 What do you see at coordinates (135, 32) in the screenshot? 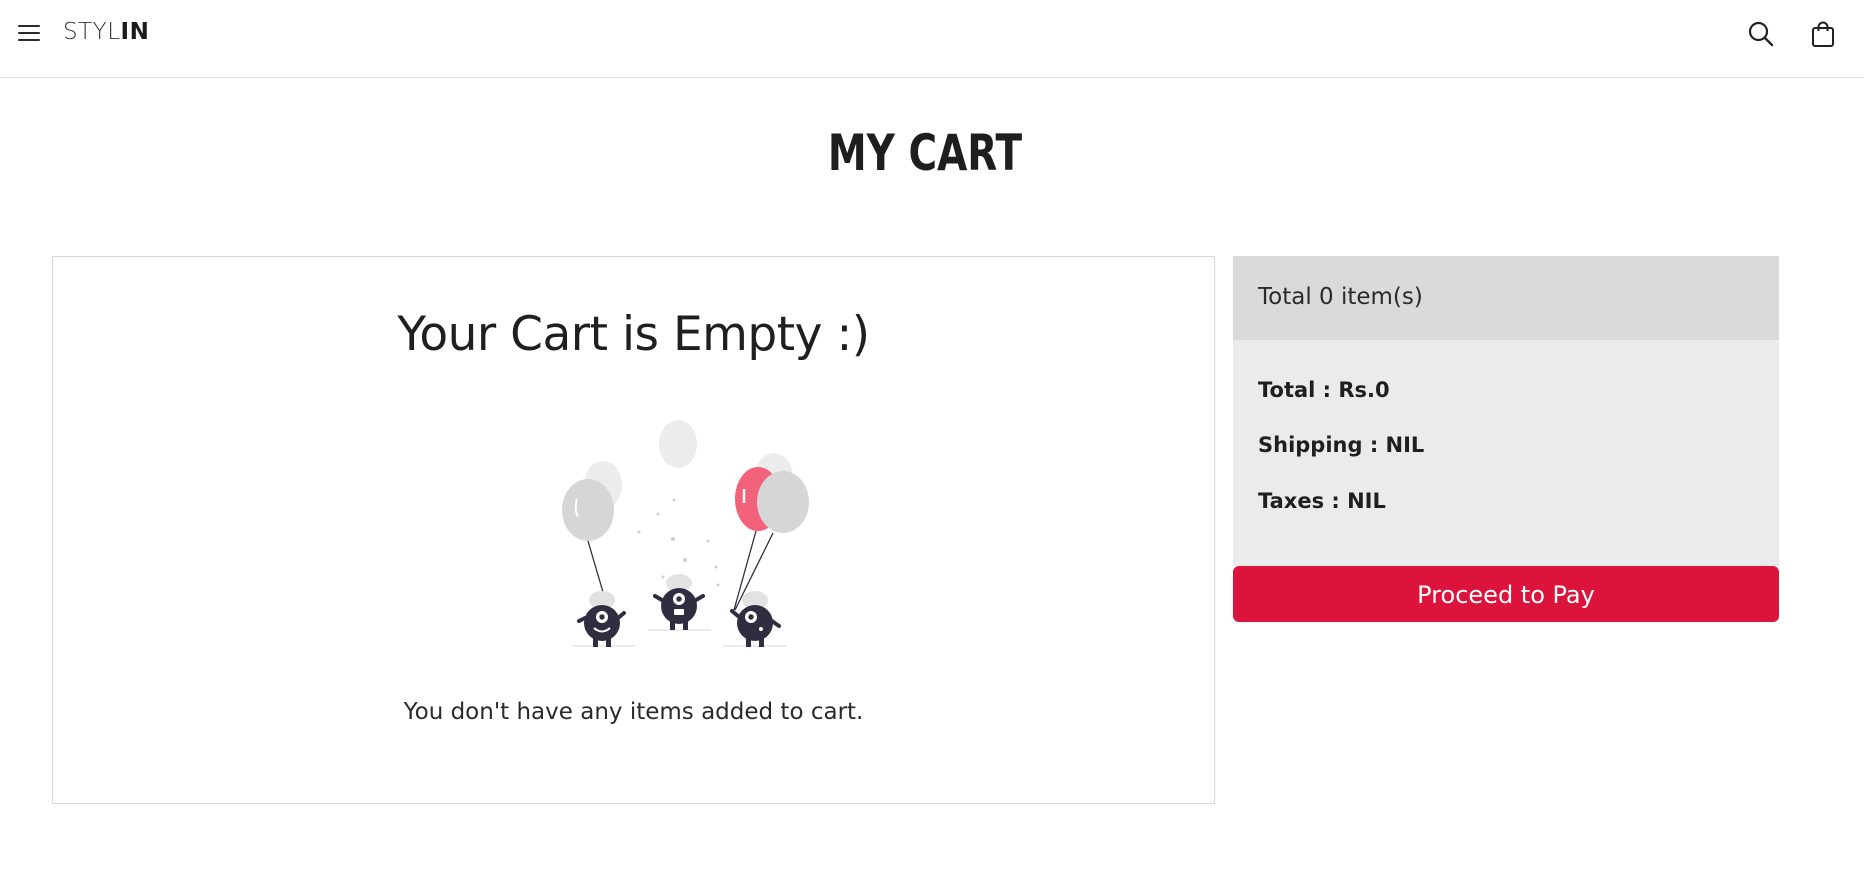
I see `brand-logo-bold: IN` at bounding box center [135, 32].